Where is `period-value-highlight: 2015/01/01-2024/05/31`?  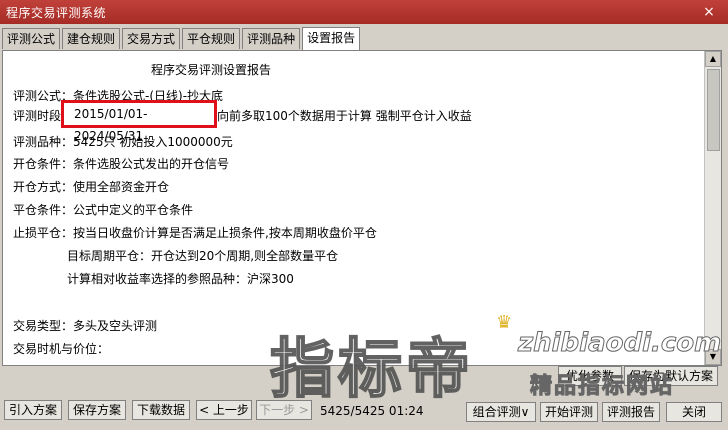
period-value-highlight: 2015/01/01-2024/05/31 is located at coordinates (139, 121).